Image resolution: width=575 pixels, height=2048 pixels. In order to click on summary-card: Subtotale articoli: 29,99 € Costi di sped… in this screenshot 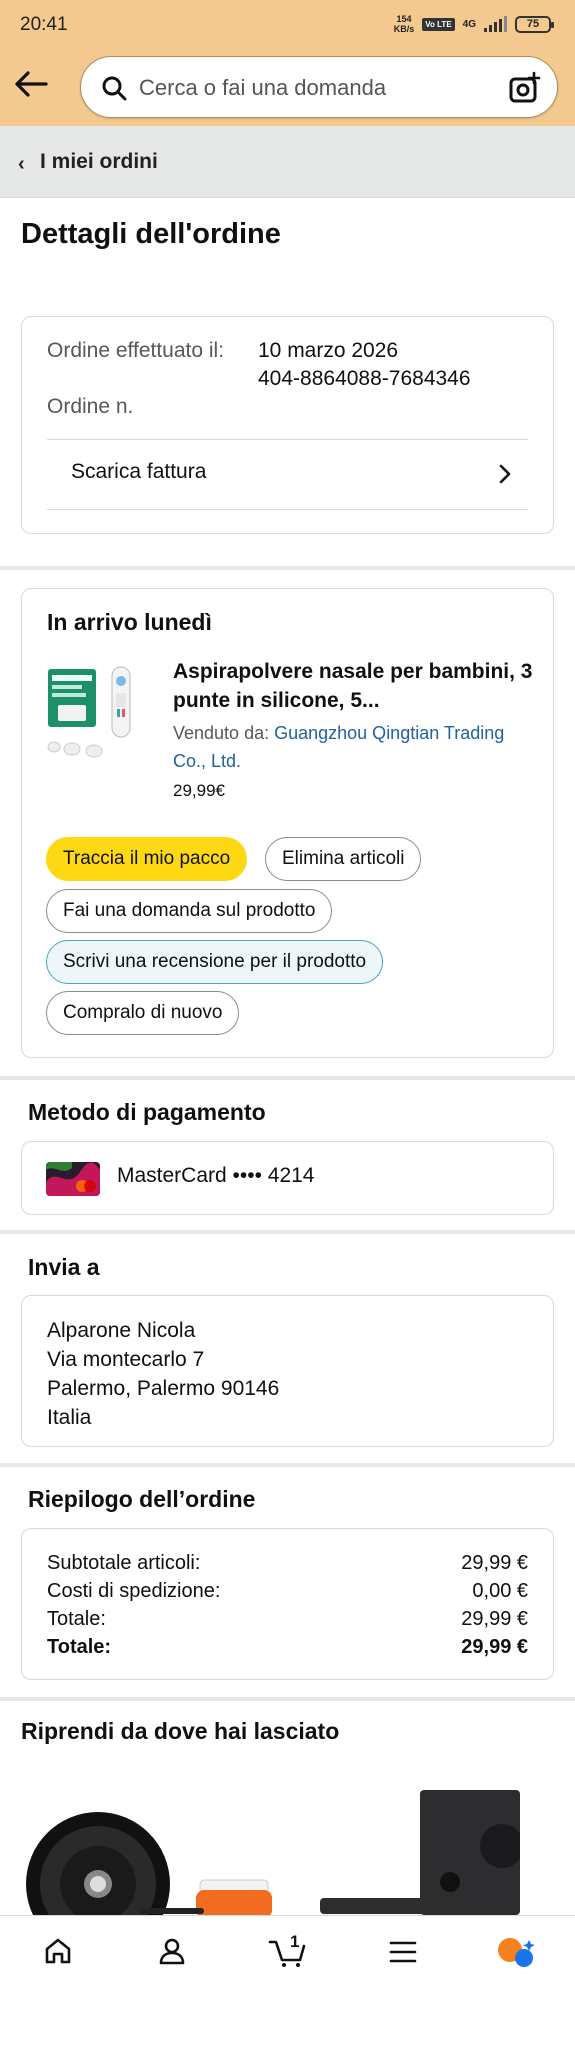, I will do `click(287, 1604)`.